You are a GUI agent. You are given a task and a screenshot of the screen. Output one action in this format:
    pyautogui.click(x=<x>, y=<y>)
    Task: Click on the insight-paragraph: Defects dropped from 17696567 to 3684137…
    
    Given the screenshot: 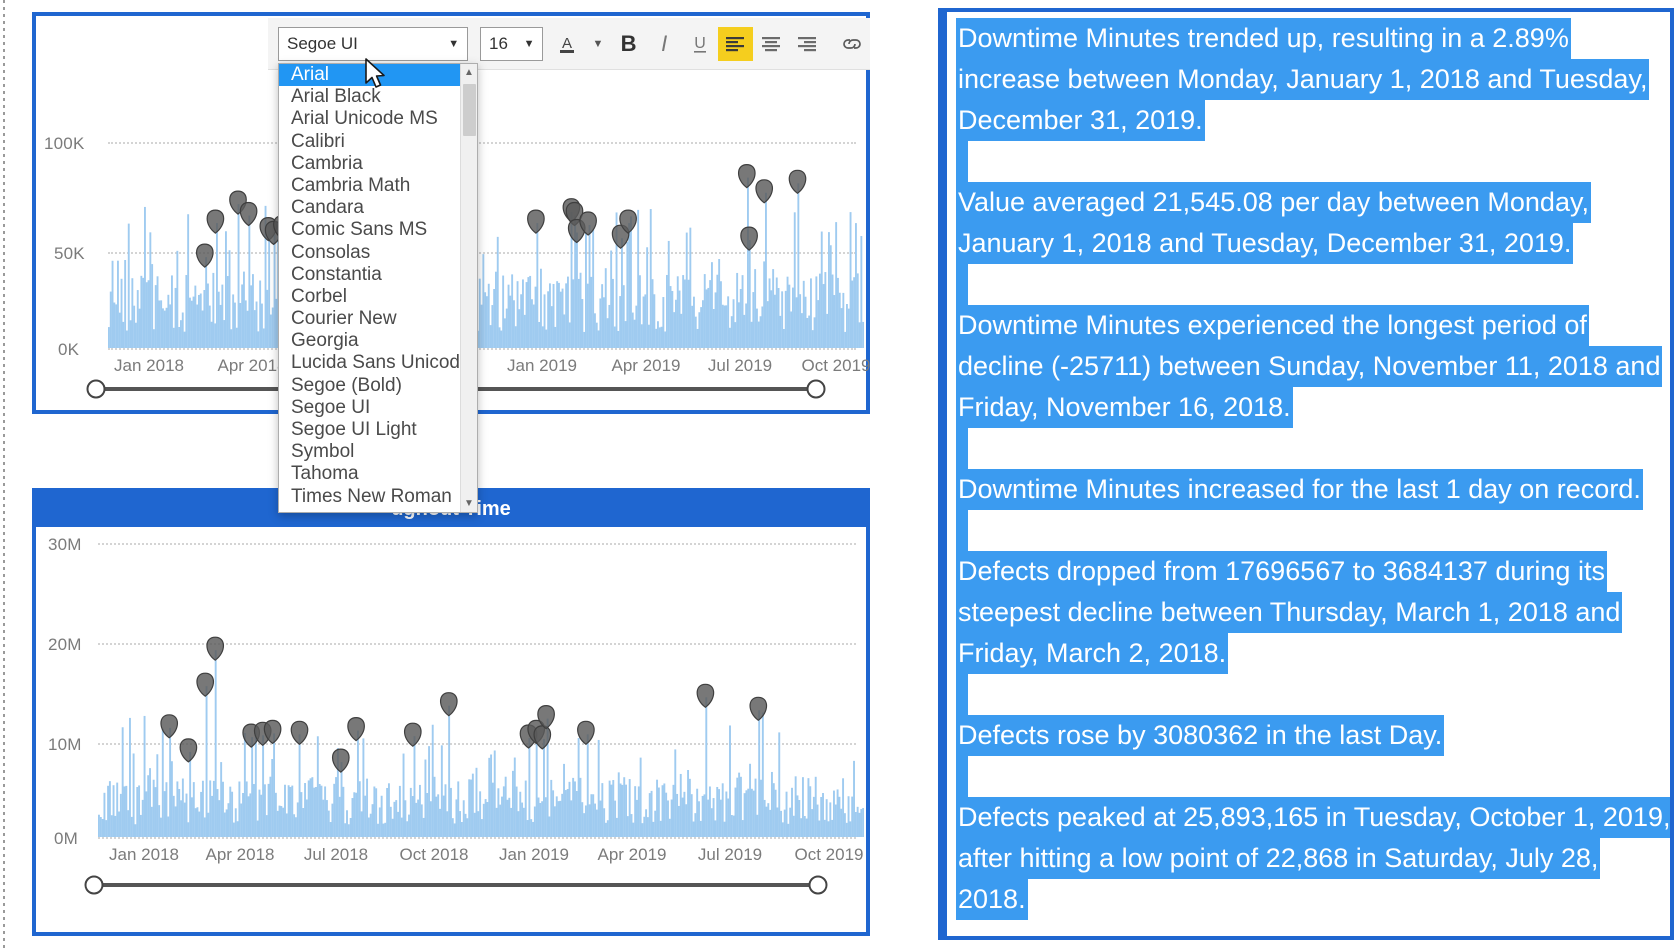 What is the action you would take?
    pyautogui.click(x=1313, y=612)
    